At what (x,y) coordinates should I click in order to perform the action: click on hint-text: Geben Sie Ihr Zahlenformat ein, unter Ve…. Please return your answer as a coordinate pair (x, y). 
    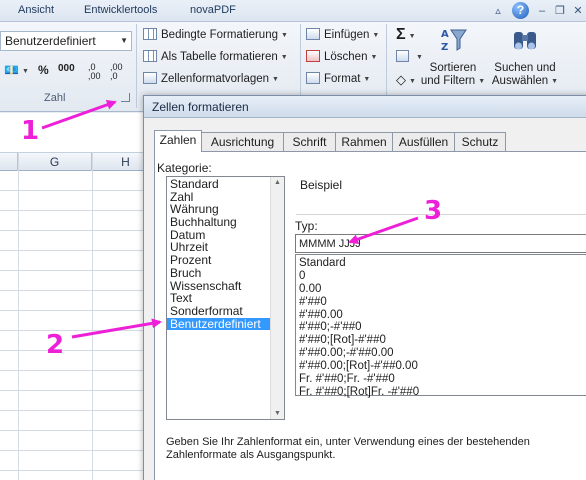
    Looking at the image, I should click on (348, 448).